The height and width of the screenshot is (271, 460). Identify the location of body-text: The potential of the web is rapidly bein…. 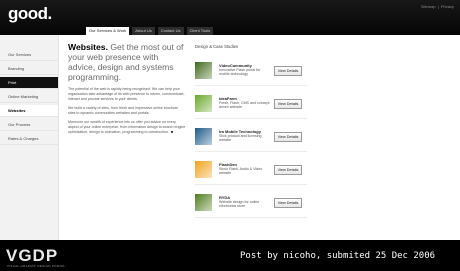
(127, 111).